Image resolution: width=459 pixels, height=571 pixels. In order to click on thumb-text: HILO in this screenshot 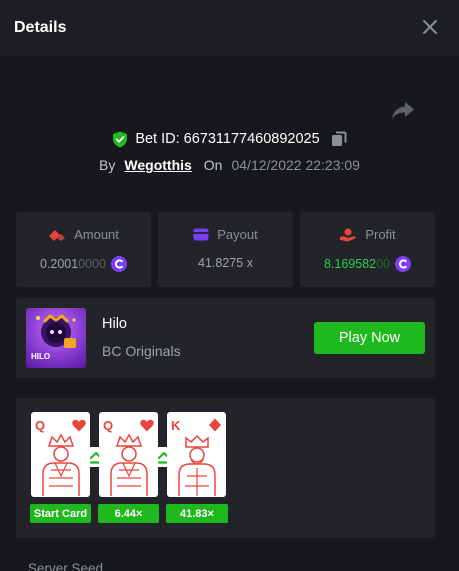, I will do `click(41, 356)`.